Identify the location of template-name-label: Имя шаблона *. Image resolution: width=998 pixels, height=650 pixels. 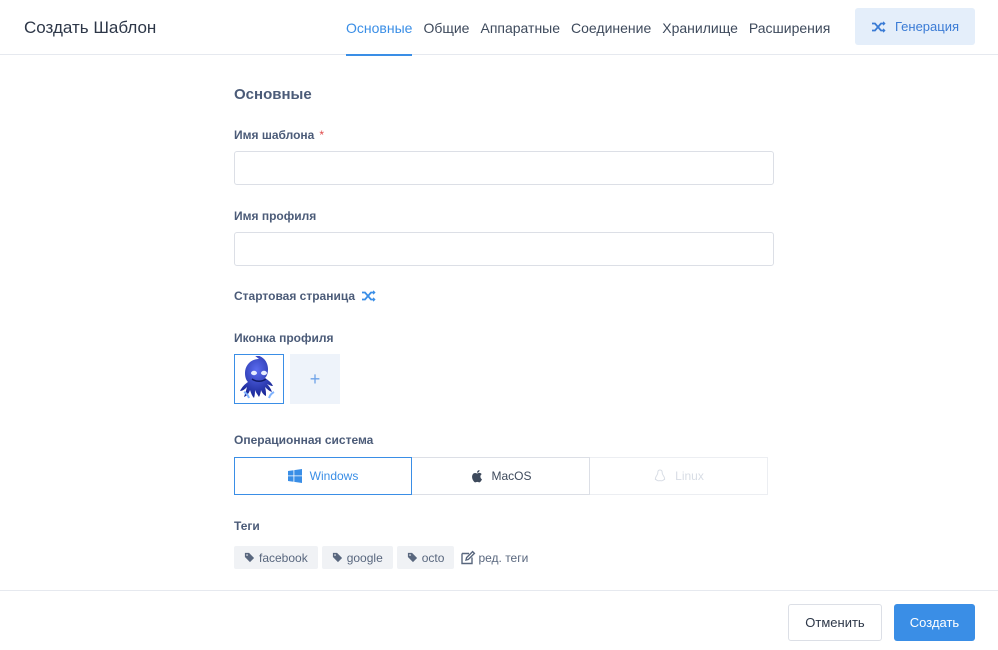
(279, 135).